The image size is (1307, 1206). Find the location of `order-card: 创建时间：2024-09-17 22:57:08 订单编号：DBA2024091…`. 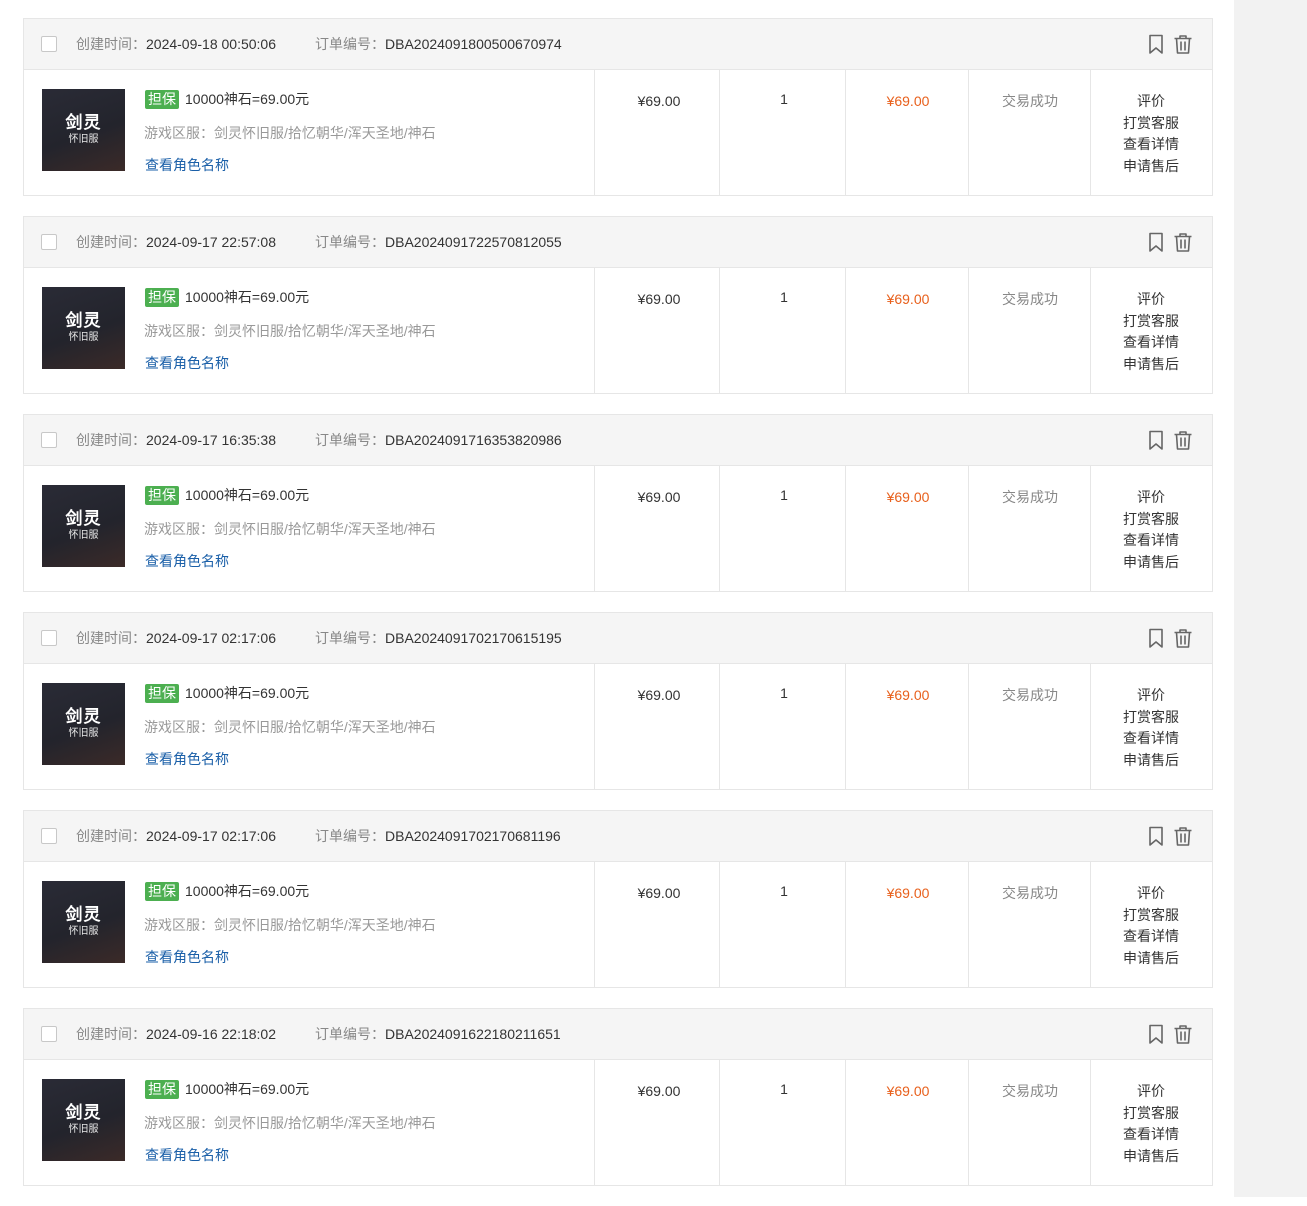

order-card: 创建时间：2024-09-17 22:57:08 订单编号：DBA2024091… is located at coordinates (618, 305).